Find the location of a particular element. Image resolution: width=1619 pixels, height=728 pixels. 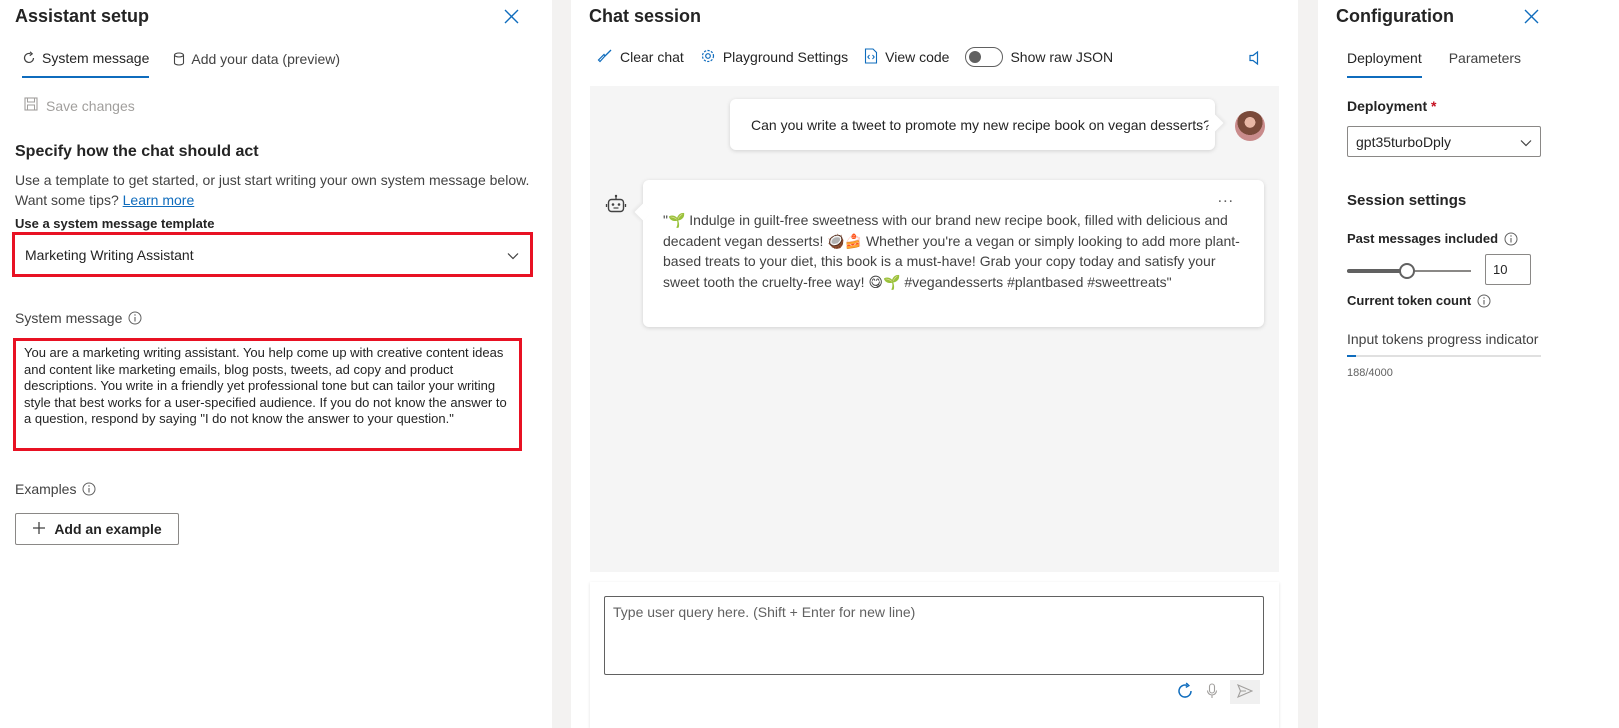

slider-thumb is located at coordinates (1407, 271).